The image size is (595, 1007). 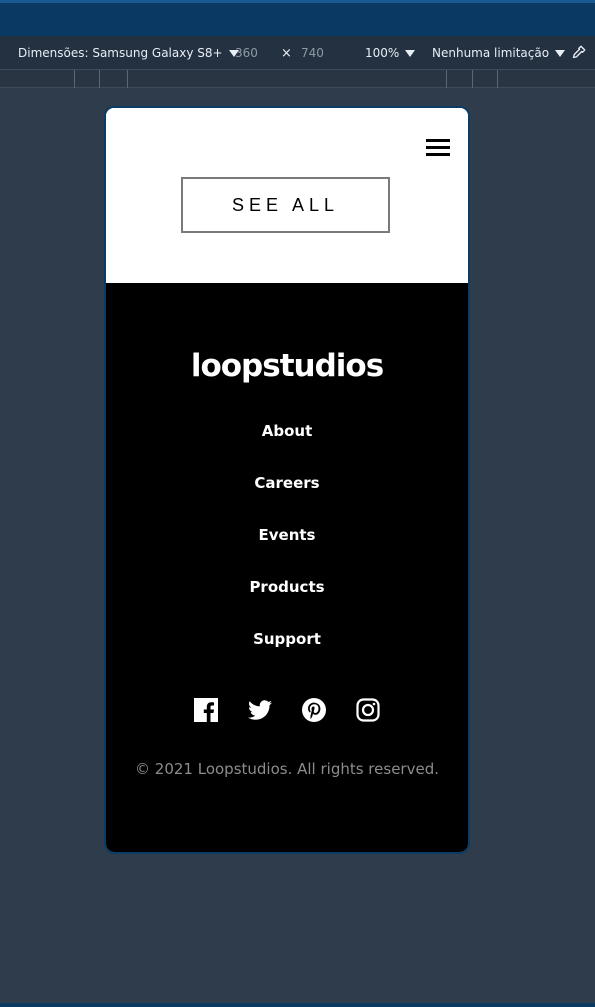 I want to click on viewport-ruler, so click(x=297, y=79).